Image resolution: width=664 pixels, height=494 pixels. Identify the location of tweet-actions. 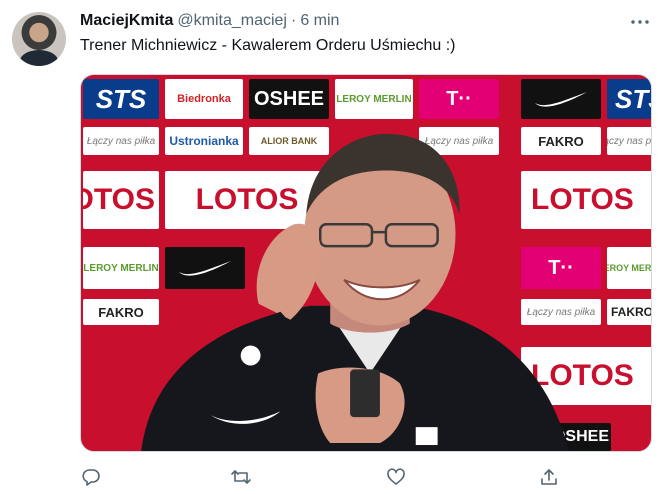
(320, 478).